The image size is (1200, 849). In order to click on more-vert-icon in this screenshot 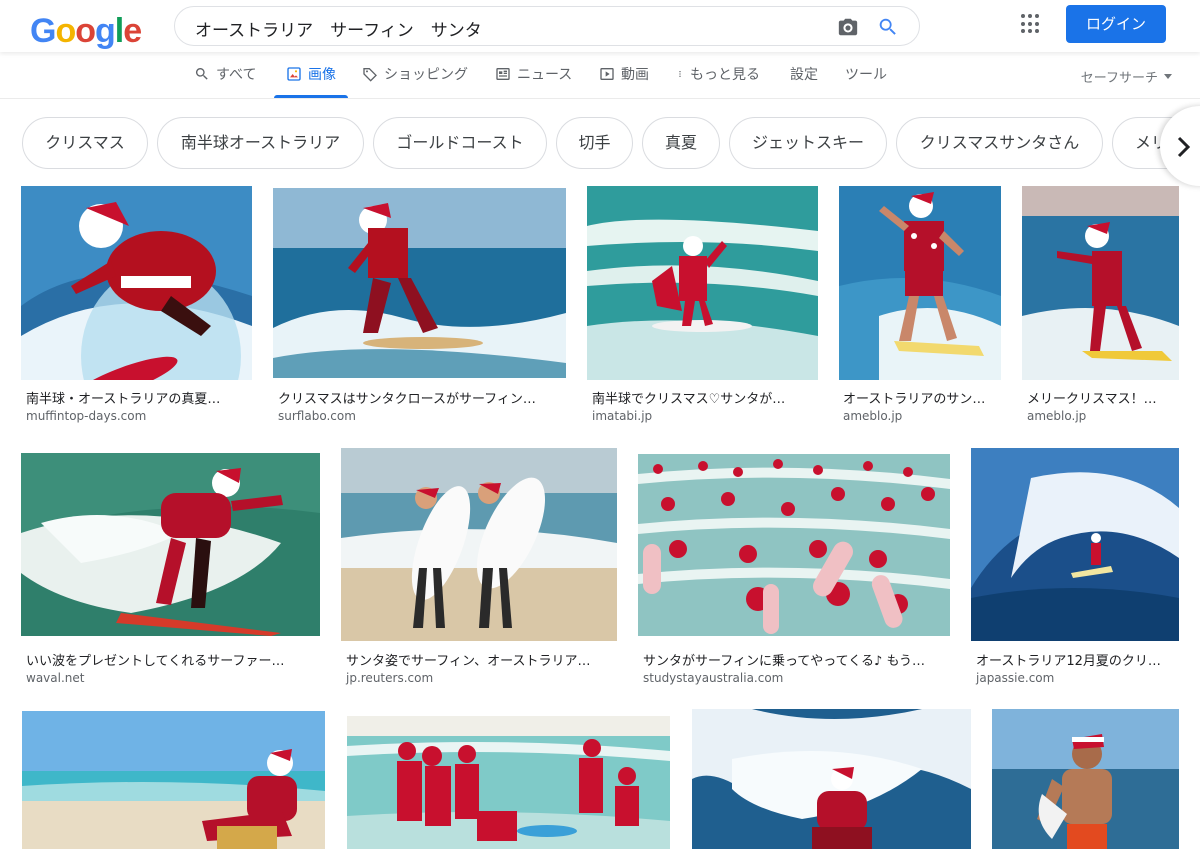, I will do `click(680, 74)`.